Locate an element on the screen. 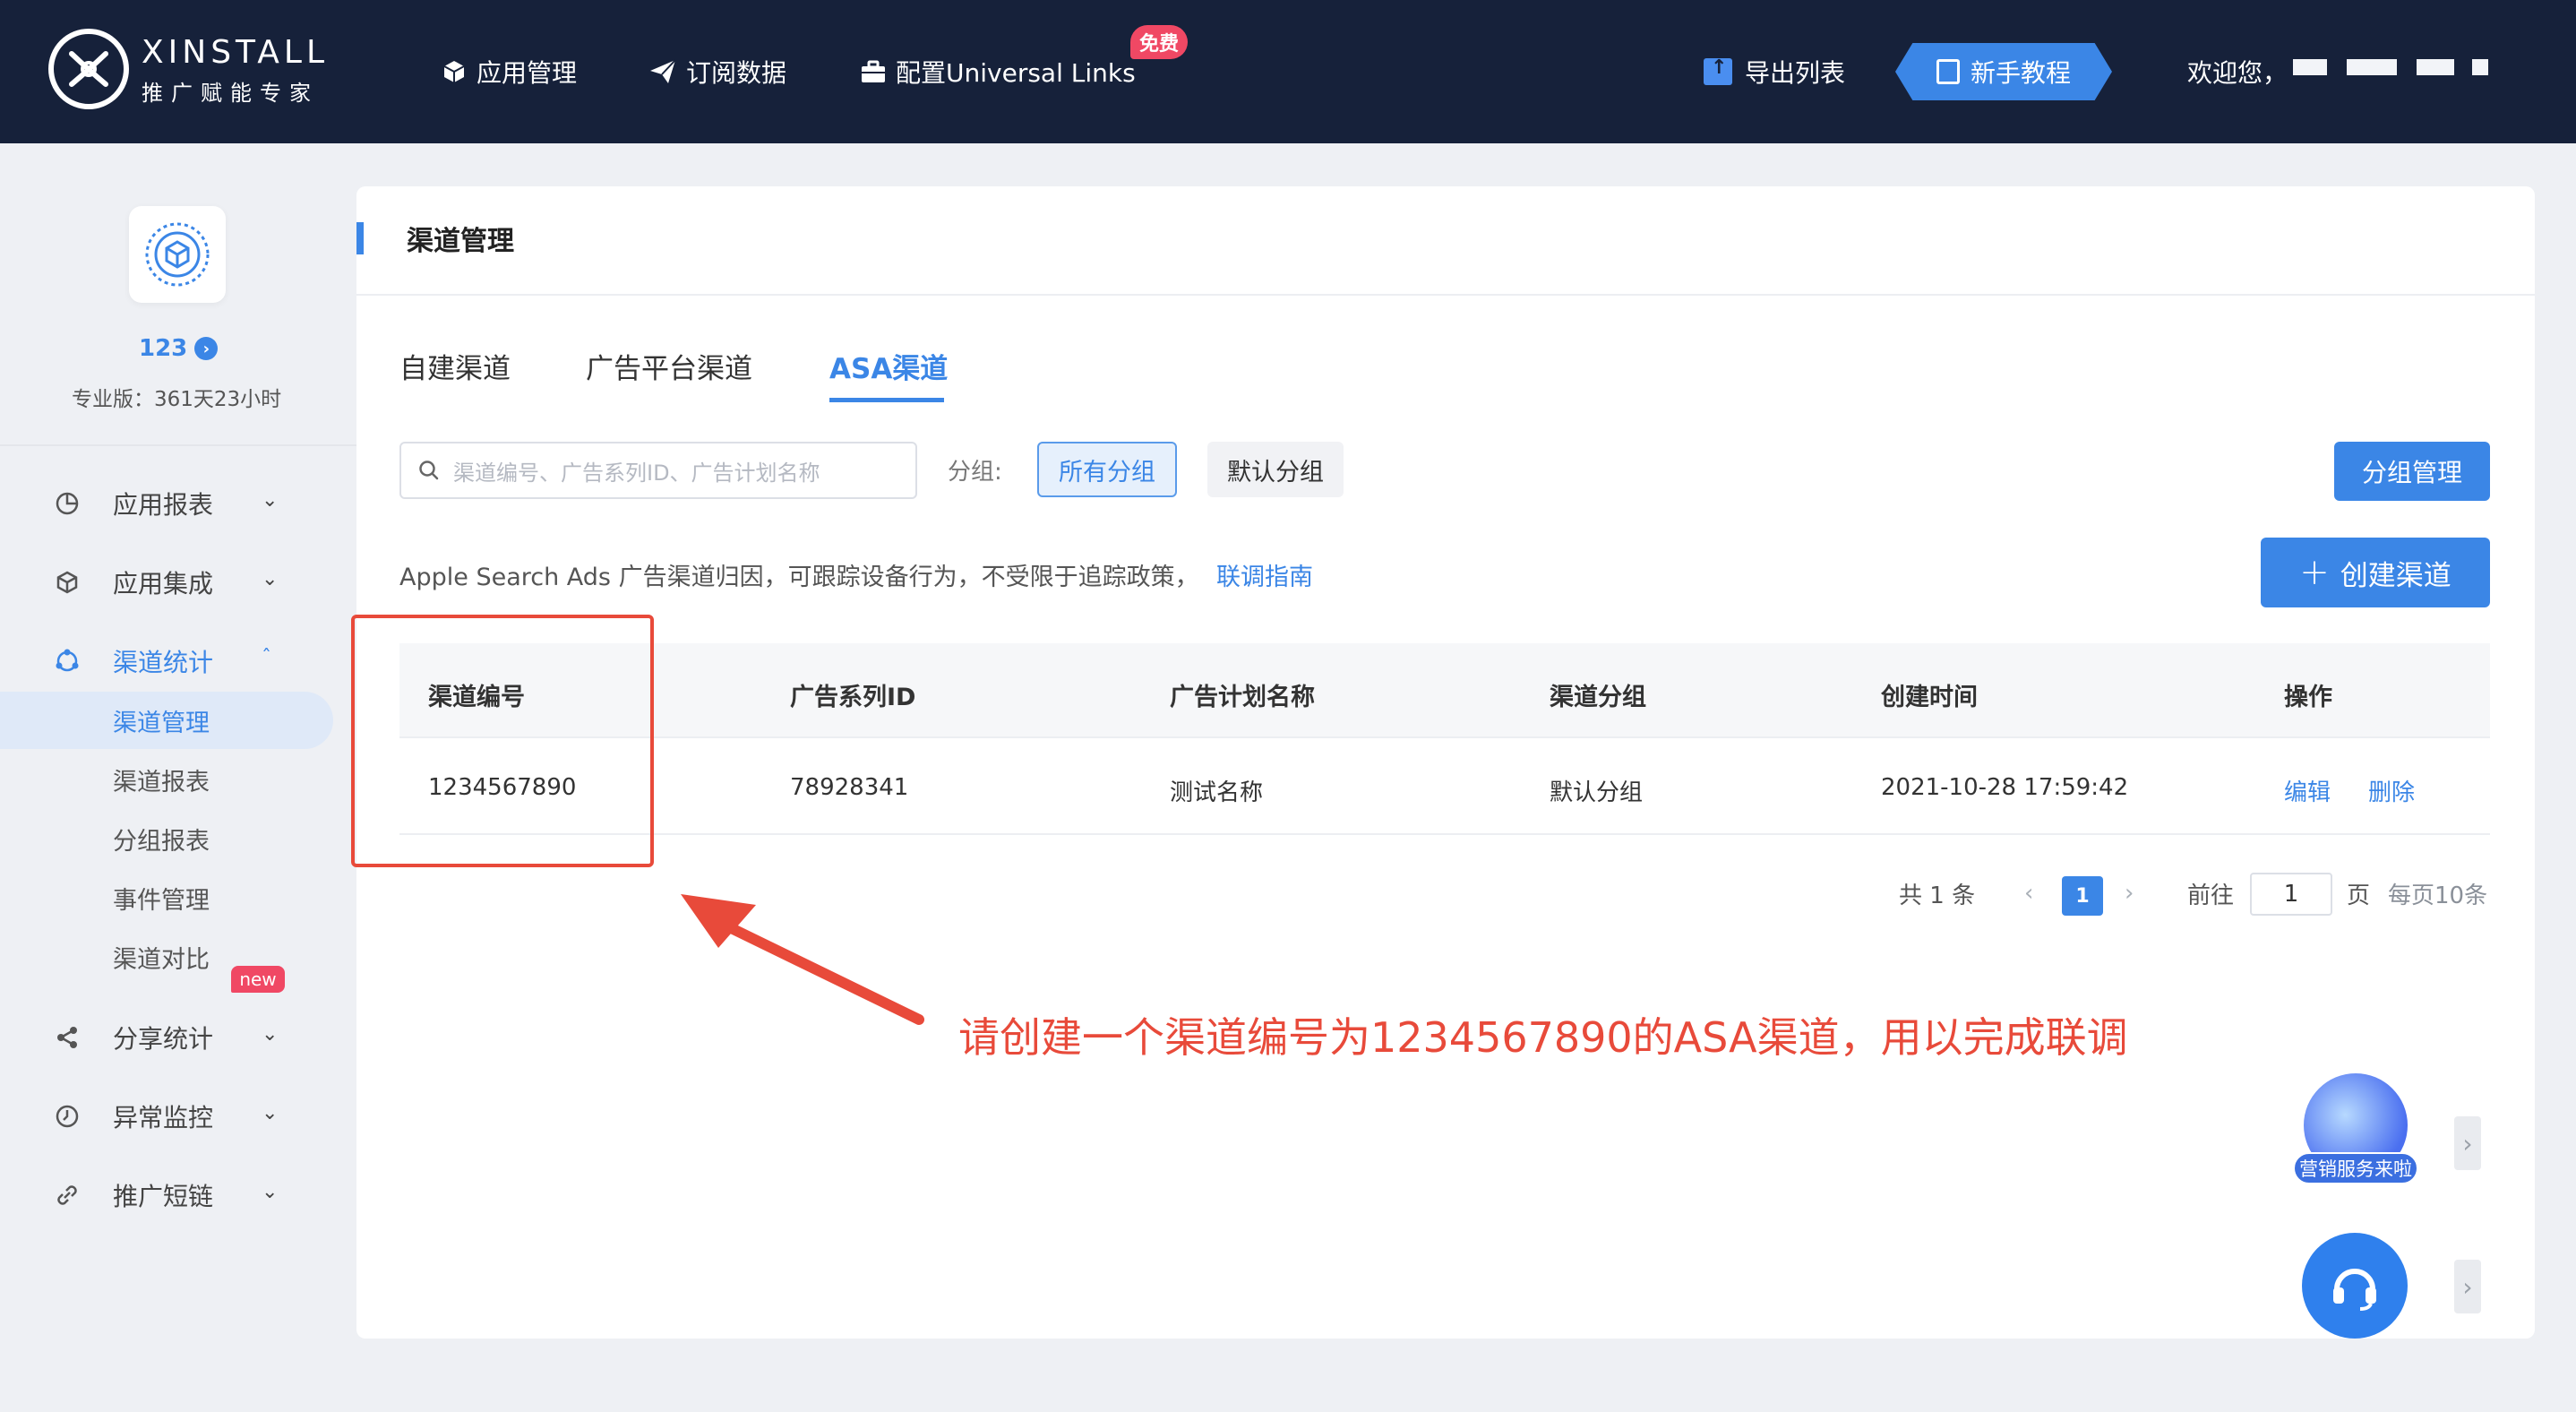 The height and width of the screenshot is (1412, 2576). cell-group: 默认分组 is located at coordinates (1597, 792).